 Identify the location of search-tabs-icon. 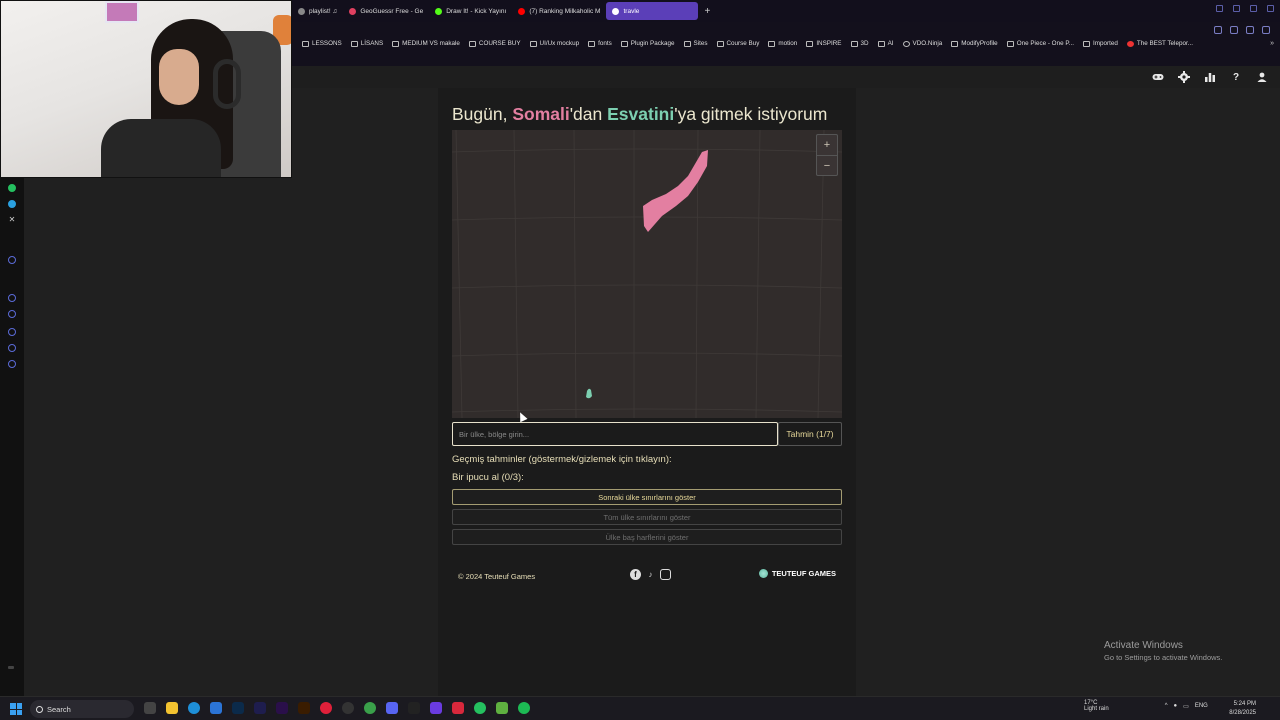
(1219, 8).